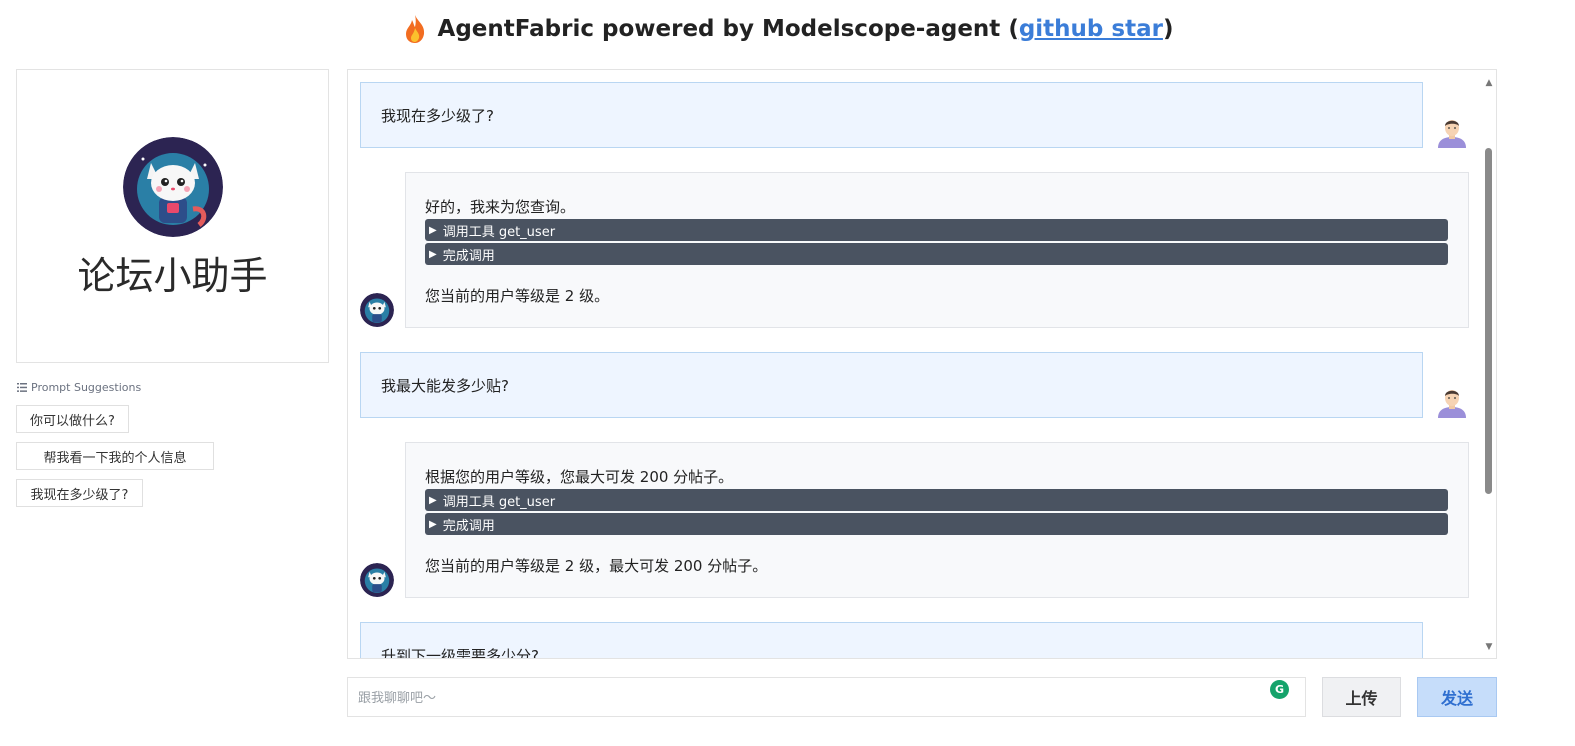 Image resolution: width=1575 pixels, height=746 pixels. Describe the element at coordinates (891, 115) in the screenshot. I see `user-message: 我现在多少级了?` at that location.